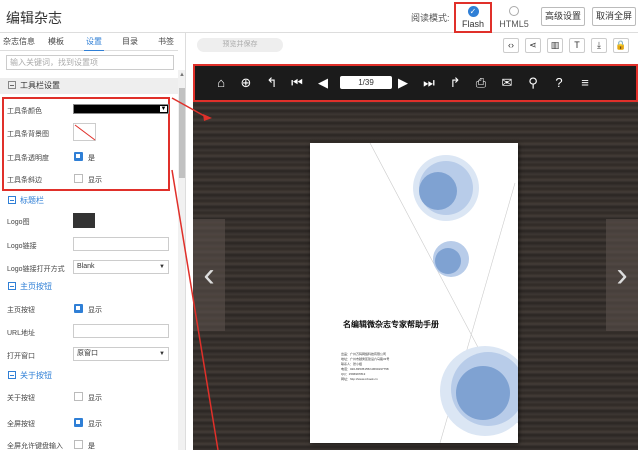 The image size is (638, 450). What do you see at coordinates (391, 324) in the screenshot?
I see `document-title: 名编辑微杂志专家帮助手册` at bounding box center [391, 324].